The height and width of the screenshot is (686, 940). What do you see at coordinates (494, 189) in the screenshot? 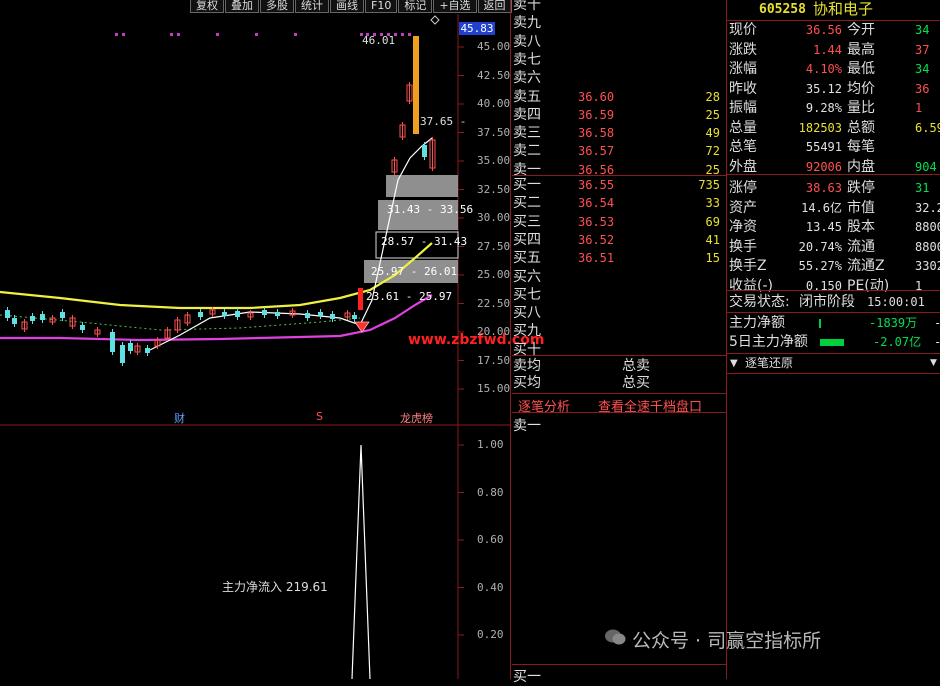
I see `price-tick-label: 32.50` at bounding box center [494, 189].